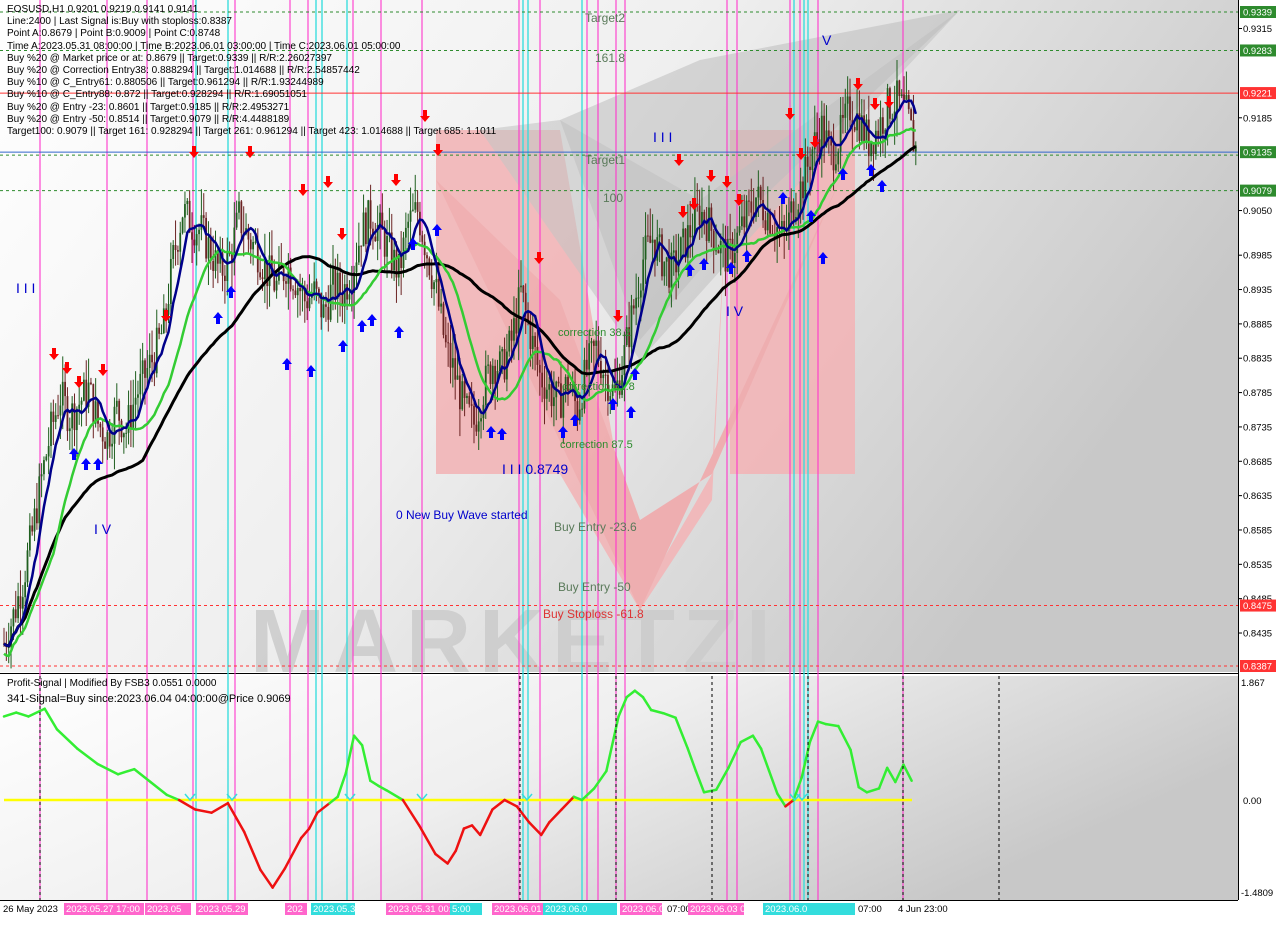  I want to click on price-tick-label: 0.9185, so click(1257, 118).